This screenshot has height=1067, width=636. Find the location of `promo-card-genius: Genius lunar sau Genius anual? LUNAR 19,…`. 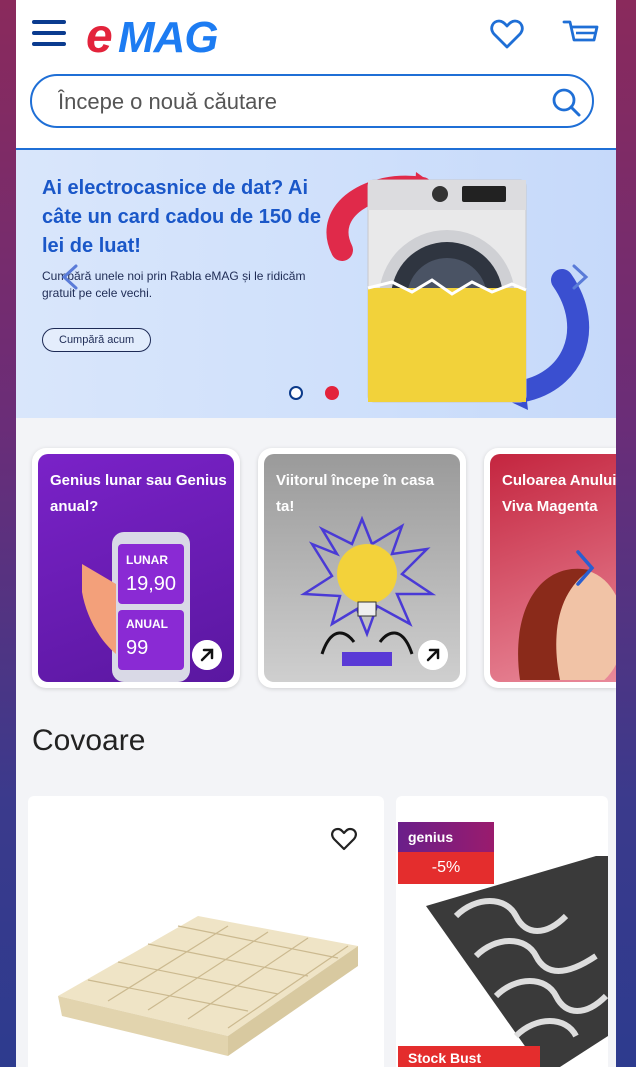

promo-card-genius: Genius lunar sau Genius anual? LUNAR 19,… is located at coordinates (136, 568).